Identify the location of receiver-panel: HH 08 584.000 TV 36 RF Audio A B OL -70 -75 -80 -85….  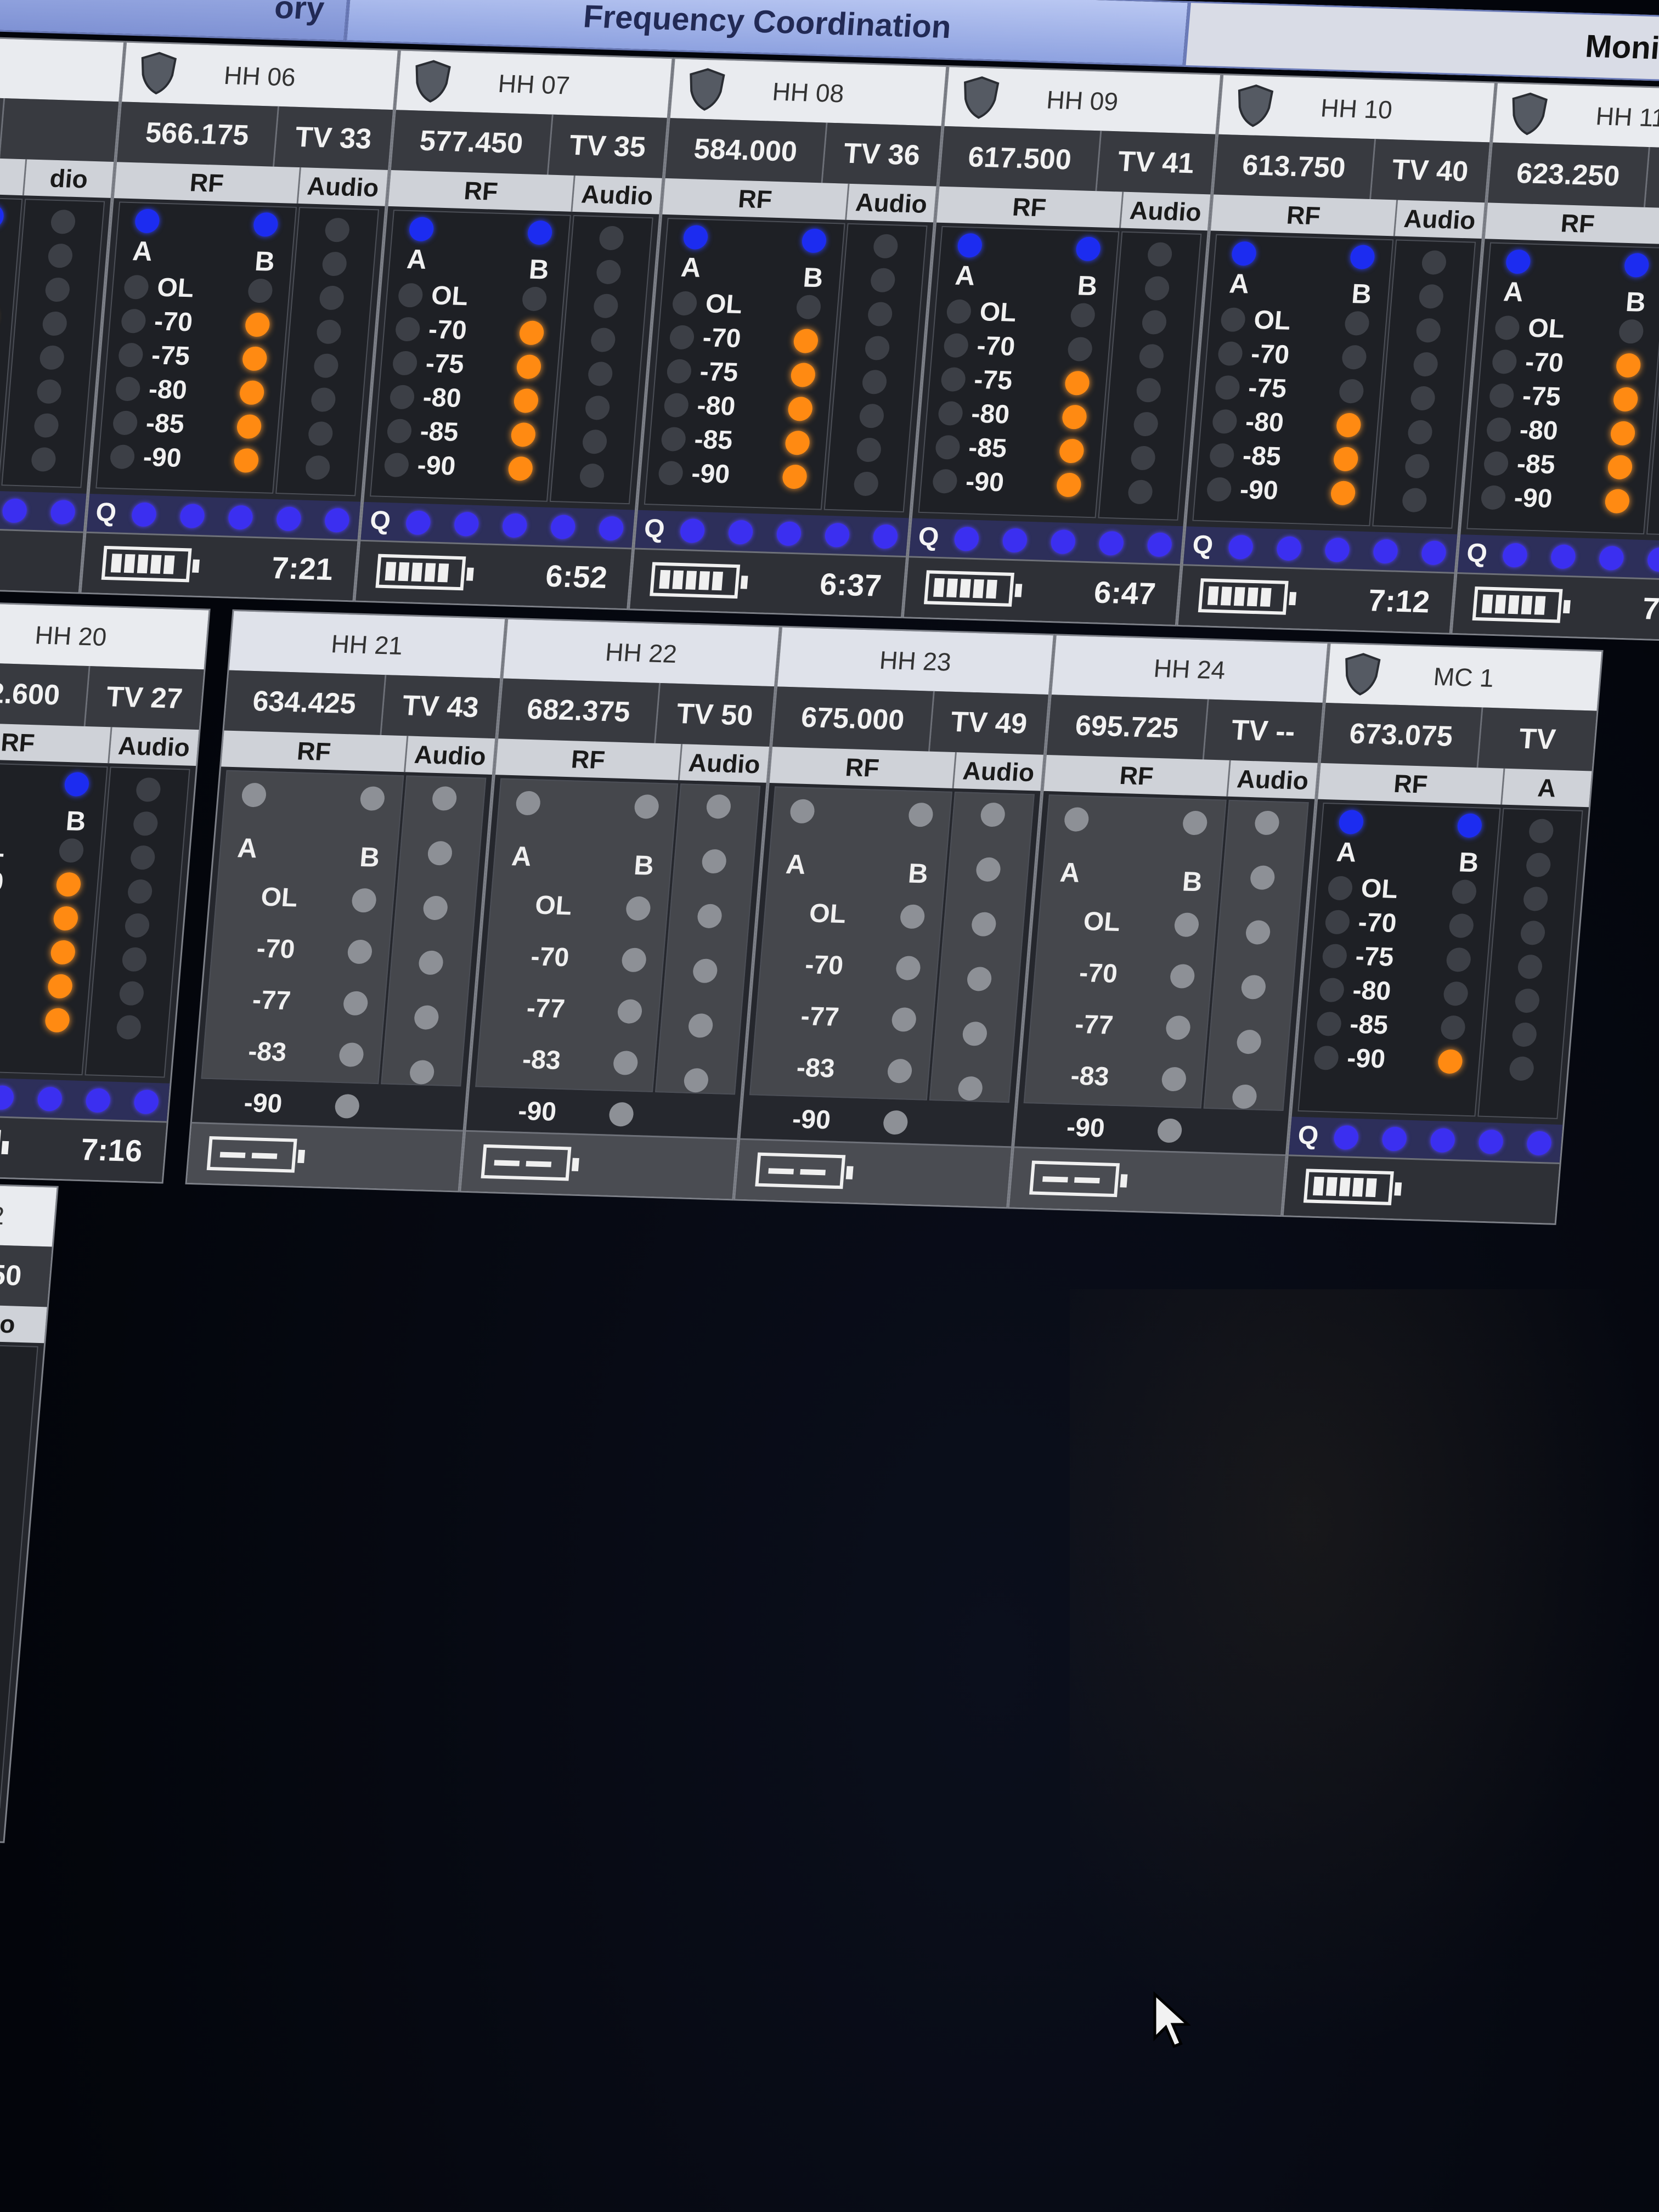
(788, 338).